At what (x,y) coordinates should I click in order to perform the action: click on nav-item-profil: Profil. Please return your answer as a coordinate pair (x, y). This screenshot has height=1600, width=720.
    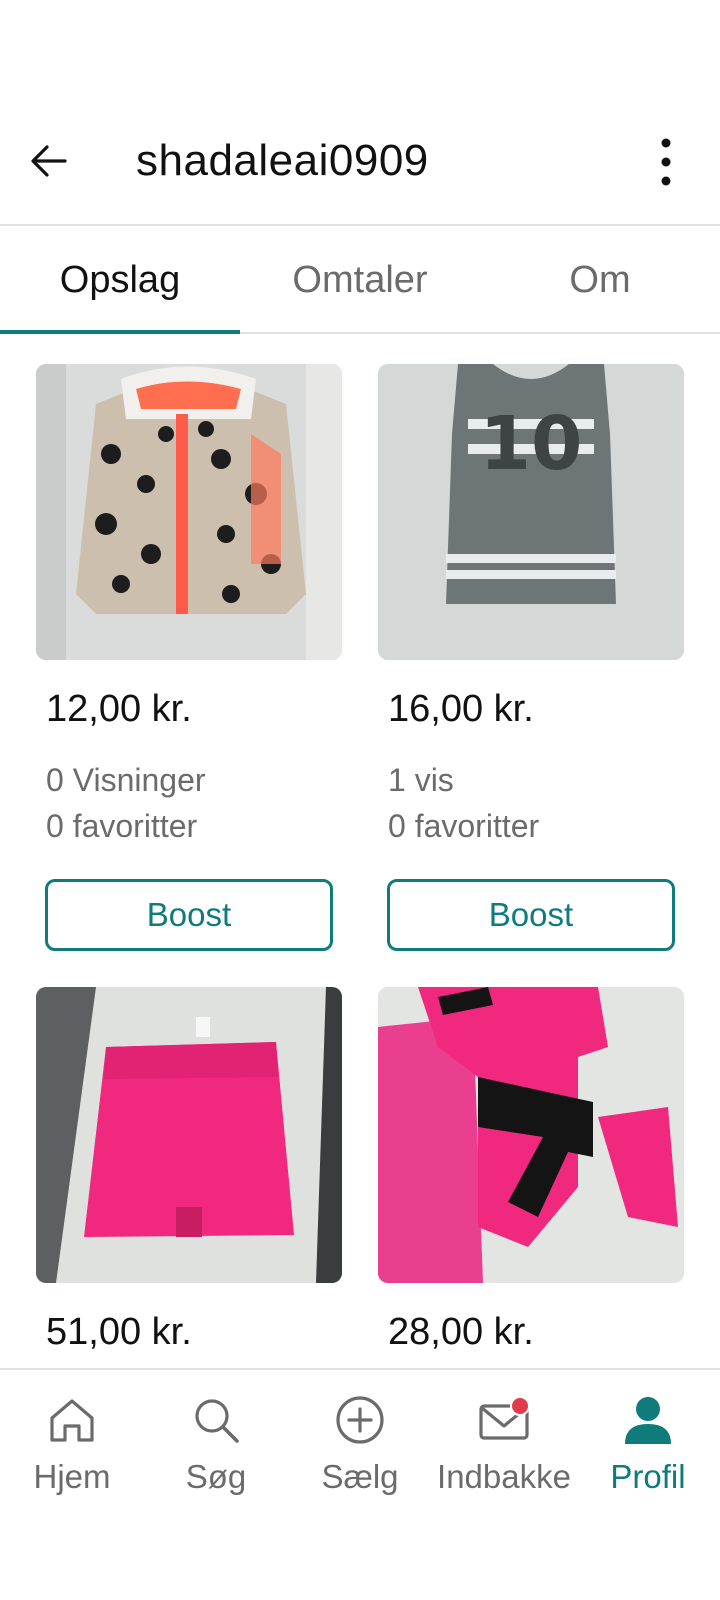
    Looking at the image, I should click on (648, 1447).